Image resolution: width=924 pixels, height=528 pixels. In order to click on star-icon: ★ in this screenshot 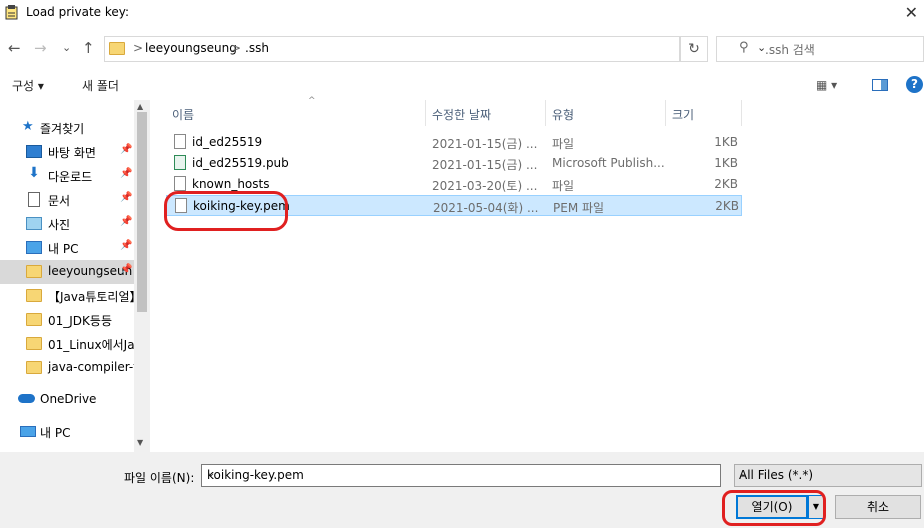, I will do `click(28, 126)`.